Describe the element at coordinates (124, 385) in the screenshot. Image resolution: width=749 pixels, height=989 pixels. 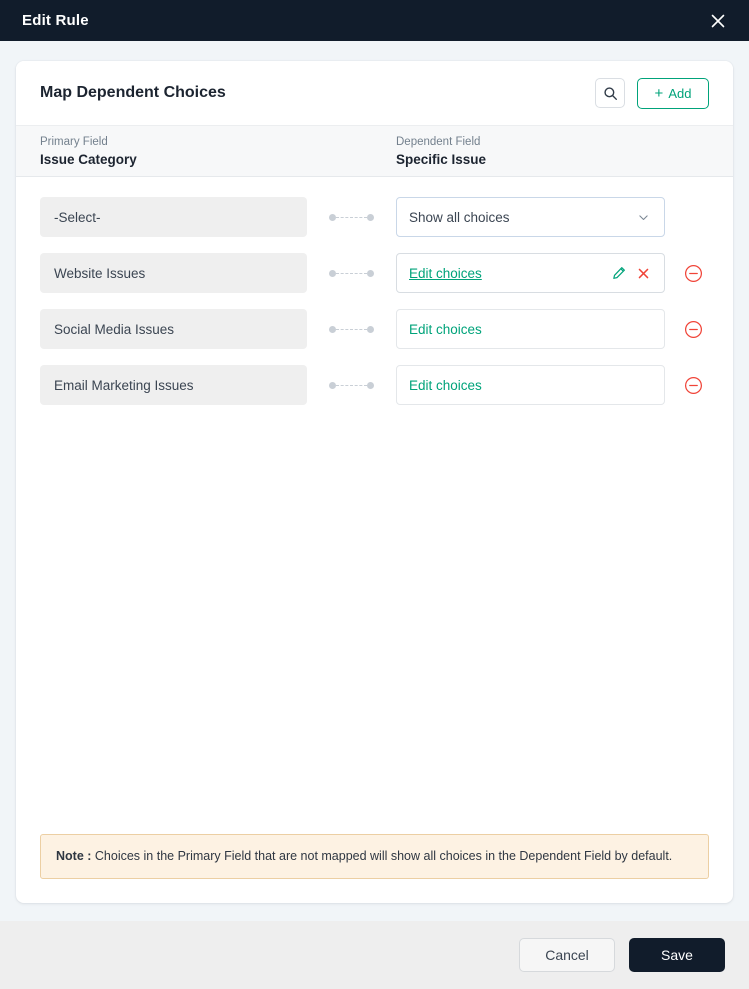
I see `primary-choice-label: Email Marketing Issues` at that location.